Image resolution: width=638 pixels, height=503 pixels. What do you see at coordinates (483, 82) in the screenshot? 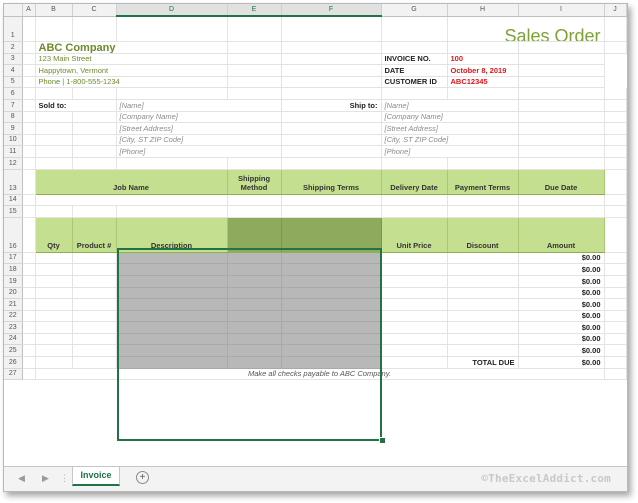
I see `customer-id-value: ABC12345` at bounding box center [483, 82].